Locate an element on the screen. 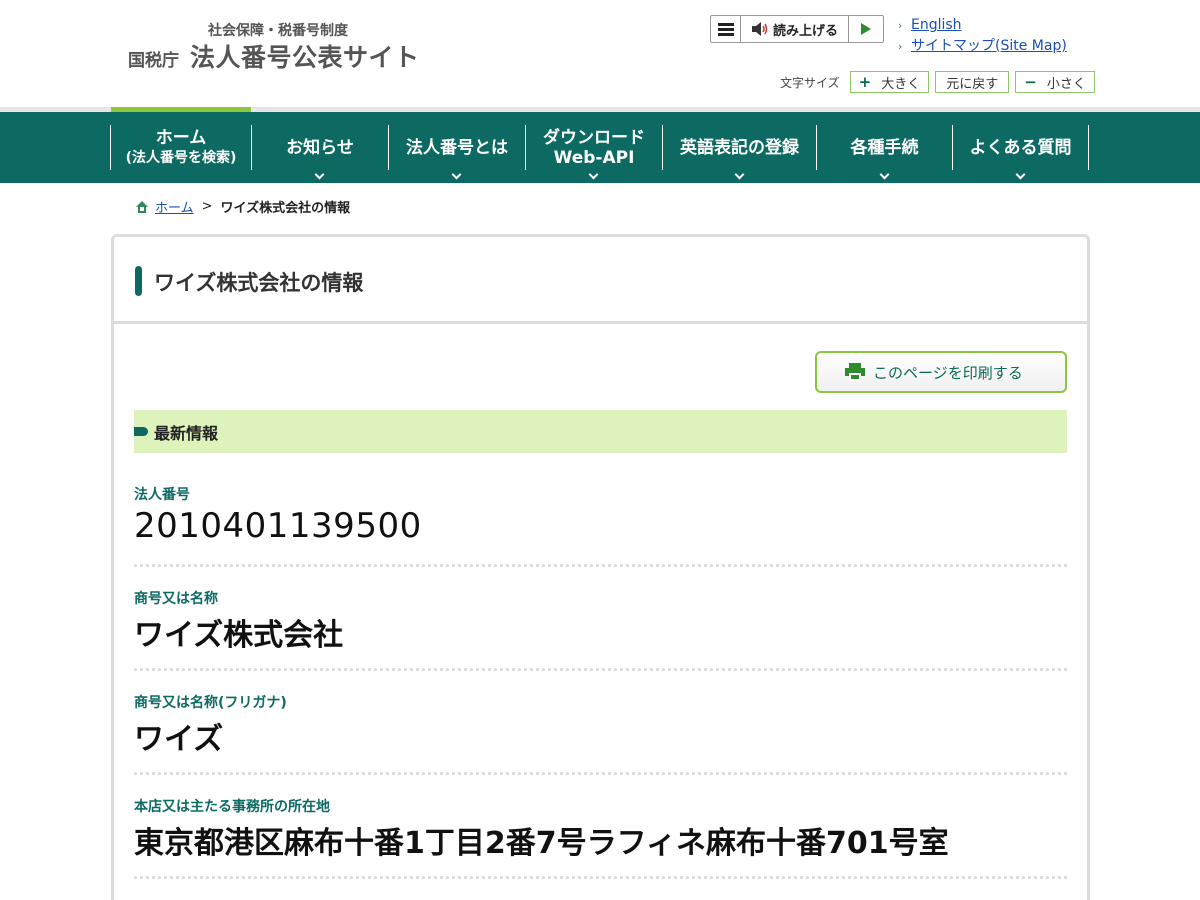 Image resolution: width=1200 pixels, height=900 pixels. plus-icon: + is located at coordinates (865, 82).